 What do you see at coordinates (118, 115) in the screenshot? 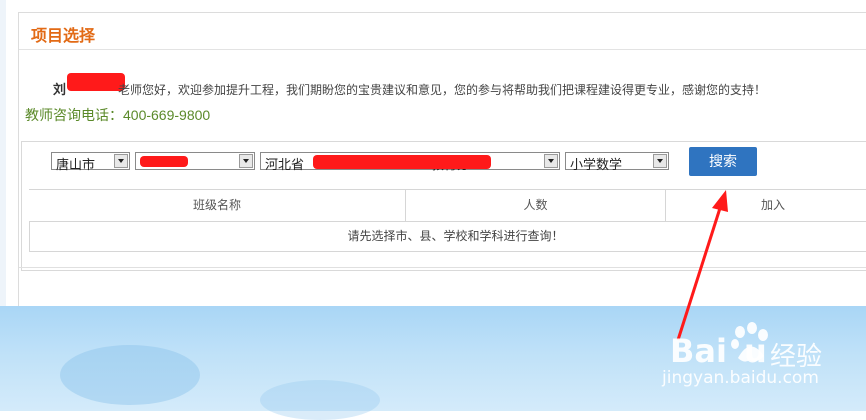
I see `hotline-text: 教师咨询电话：400-669-9800` at bounding box center [118, 115].